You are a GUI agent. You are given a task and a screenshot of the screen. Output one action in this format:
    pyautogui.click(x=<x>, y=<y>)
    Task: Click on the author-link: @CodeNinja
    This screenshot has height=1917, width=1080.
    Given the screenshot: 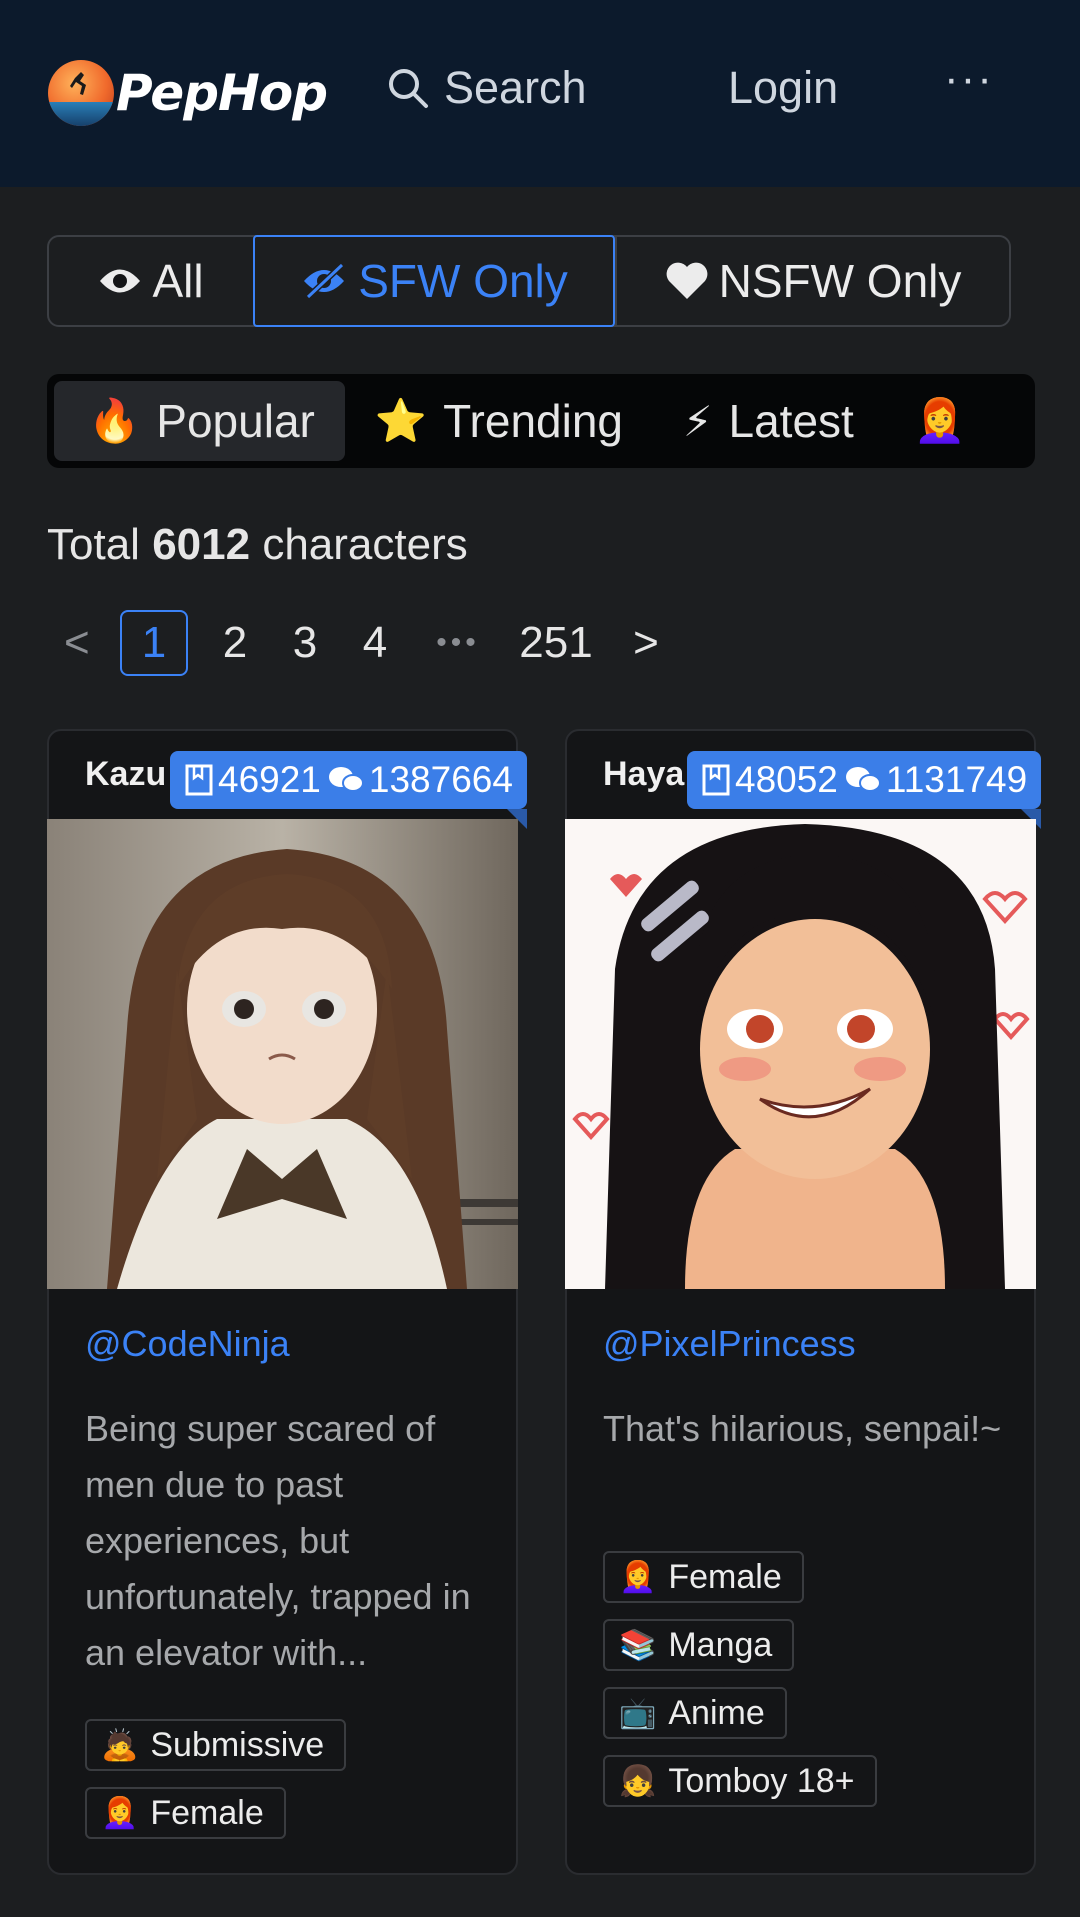 What is the action you would take?
    pyautogui.click(x=187, y=1344)
    